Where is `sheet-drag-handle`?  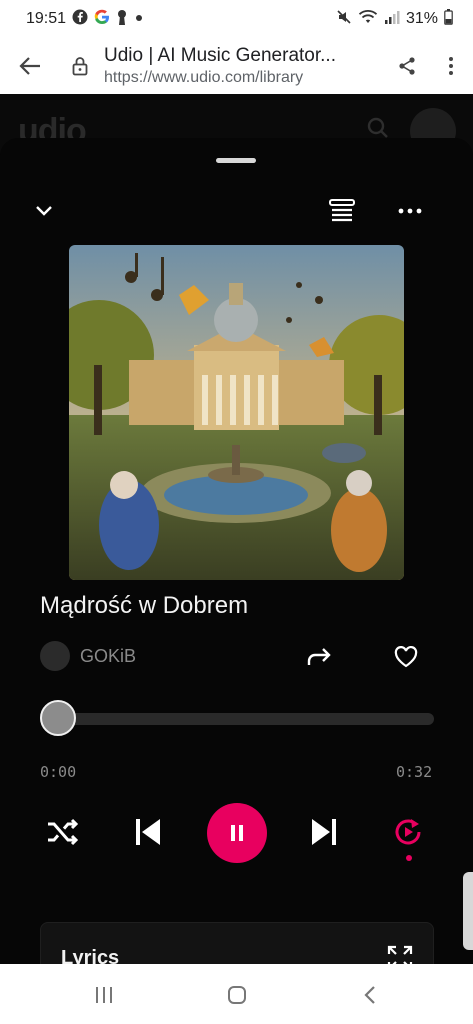 sheet-drag-handle is located at coordinates (236, 160).